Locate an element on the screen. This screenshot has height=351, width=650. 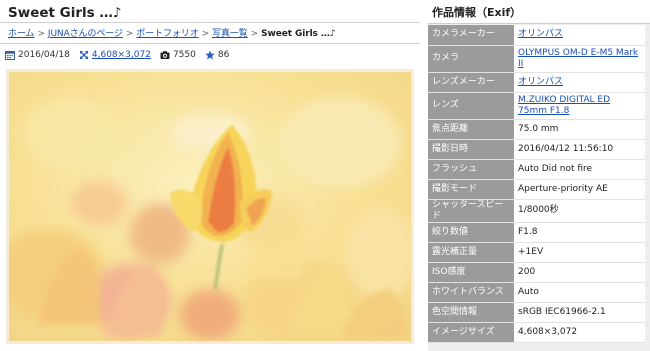
exif-value: Auto is located at coordinates (579, 292).